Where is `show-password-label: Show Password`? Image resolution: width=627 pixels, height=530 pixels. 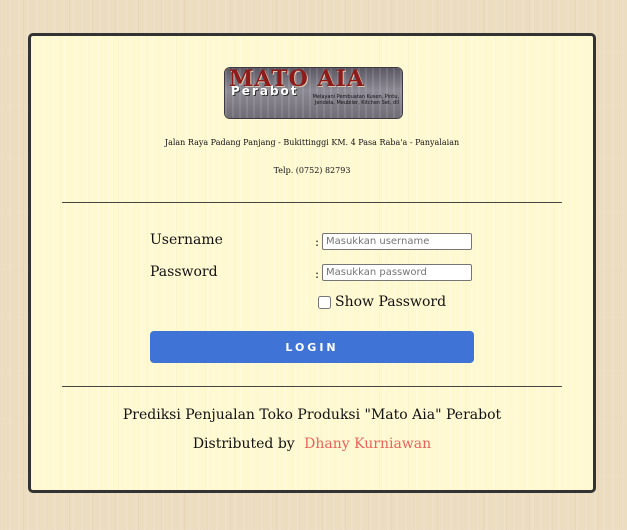
show-password-label: Show Password is located at coordinates (390, 302).